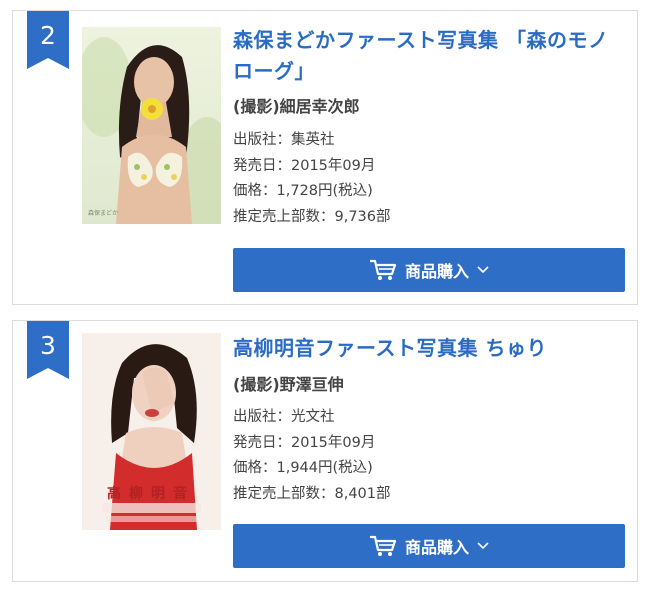 The width and height of the screenshot is (650, 591). I want to click on cover-title-text: 高柳明音, so click(151, 493).